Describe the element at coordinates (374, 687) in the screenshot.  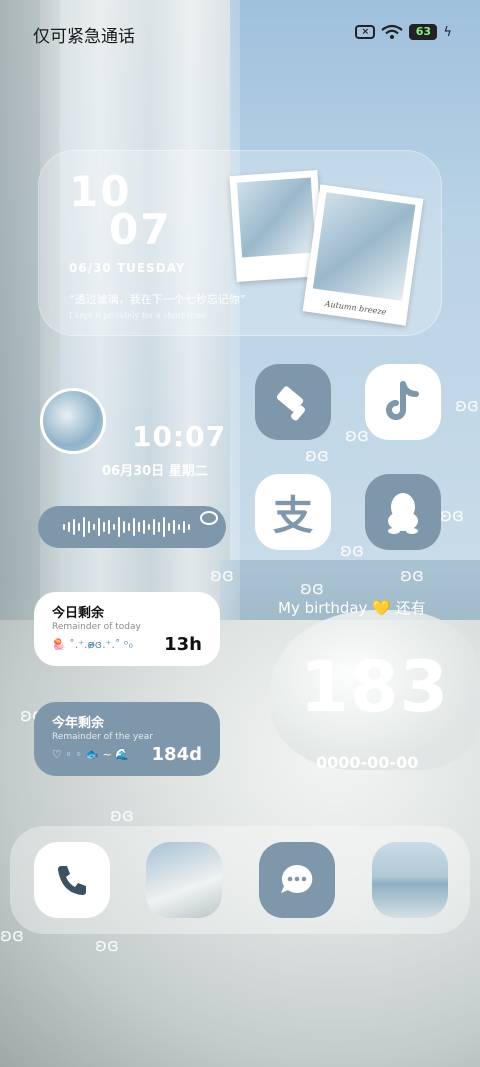
I see `birthday-days-count: 183` at that location.